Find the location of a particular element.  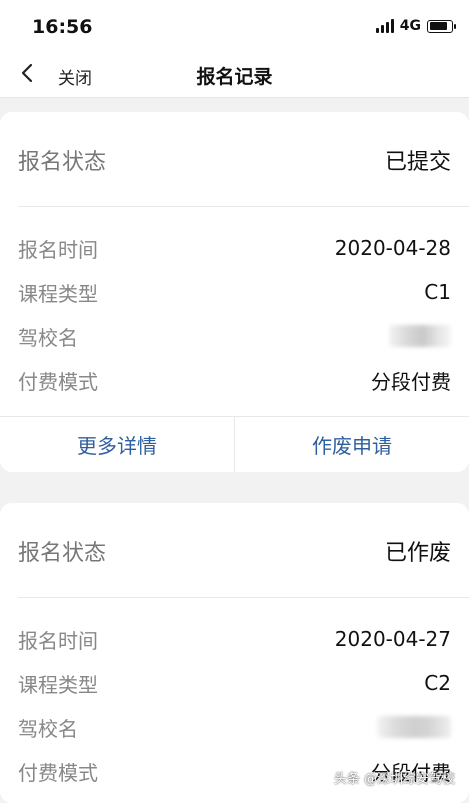

more-details-button: 更多详情 is located at coordinates (117, 444).